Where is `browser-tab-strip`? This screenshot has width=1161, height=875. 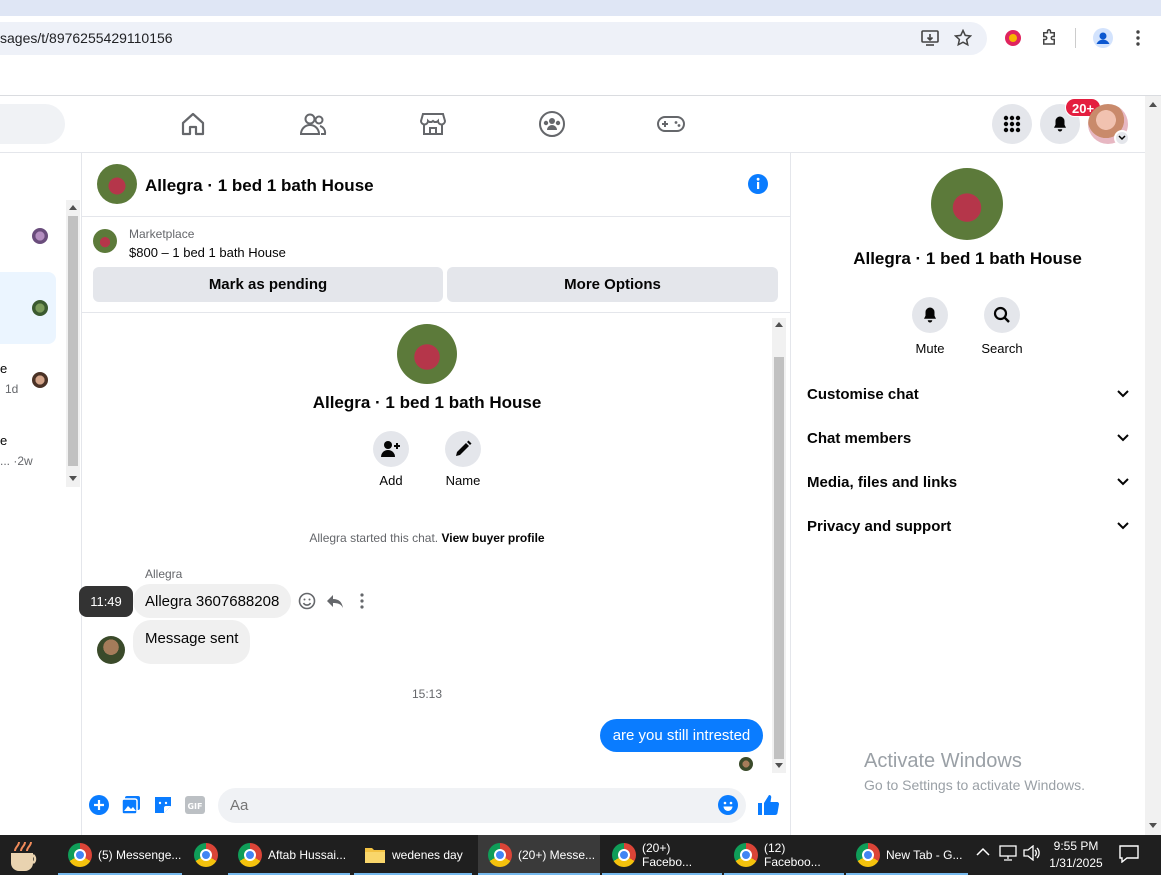 browser-tab-strip is located at coordinates (580, 8).